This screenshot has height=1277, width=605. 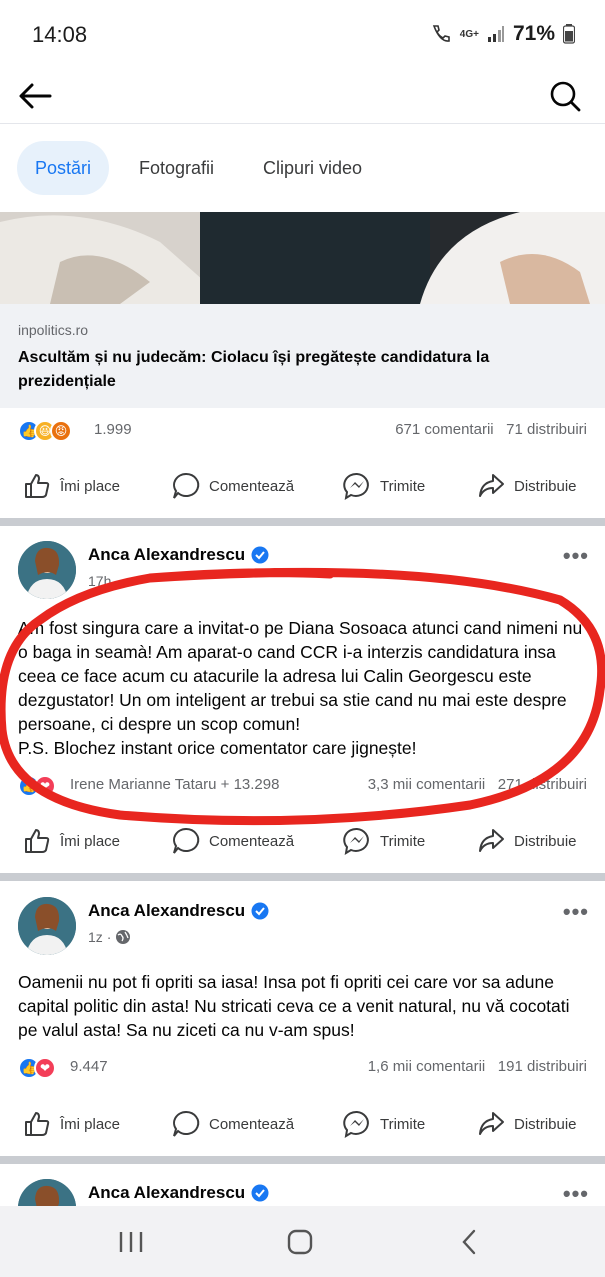 I want to click on signal-icon, so click(x=495, y=34).